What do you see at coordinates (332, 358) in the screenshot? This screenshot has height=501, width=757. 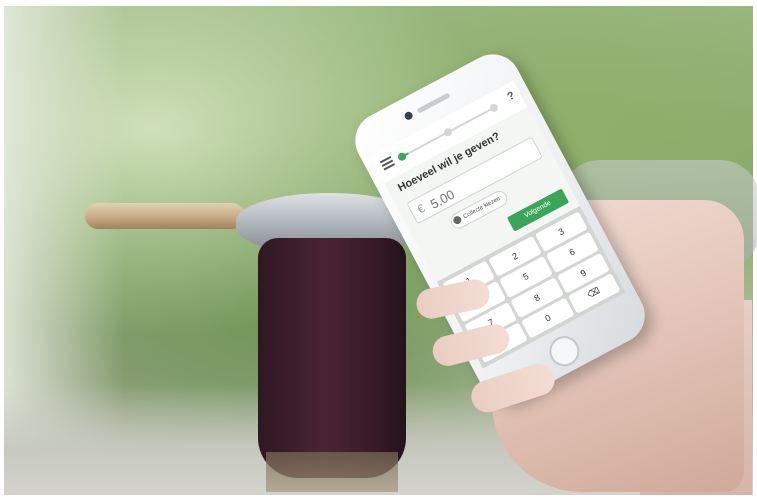 I see `coffee-pot-body` at bounding box center [332, 358].